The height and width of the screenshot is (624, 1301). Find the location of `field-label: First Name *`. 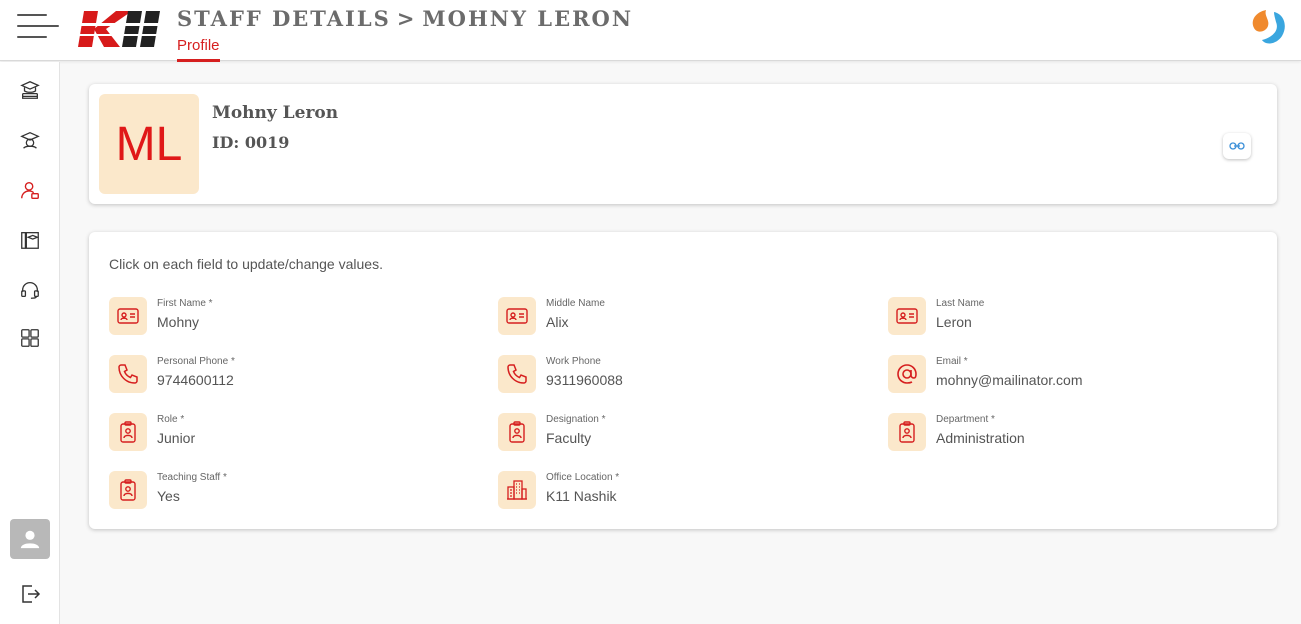

field-label: First Name * is located at coordinates (185, 303).